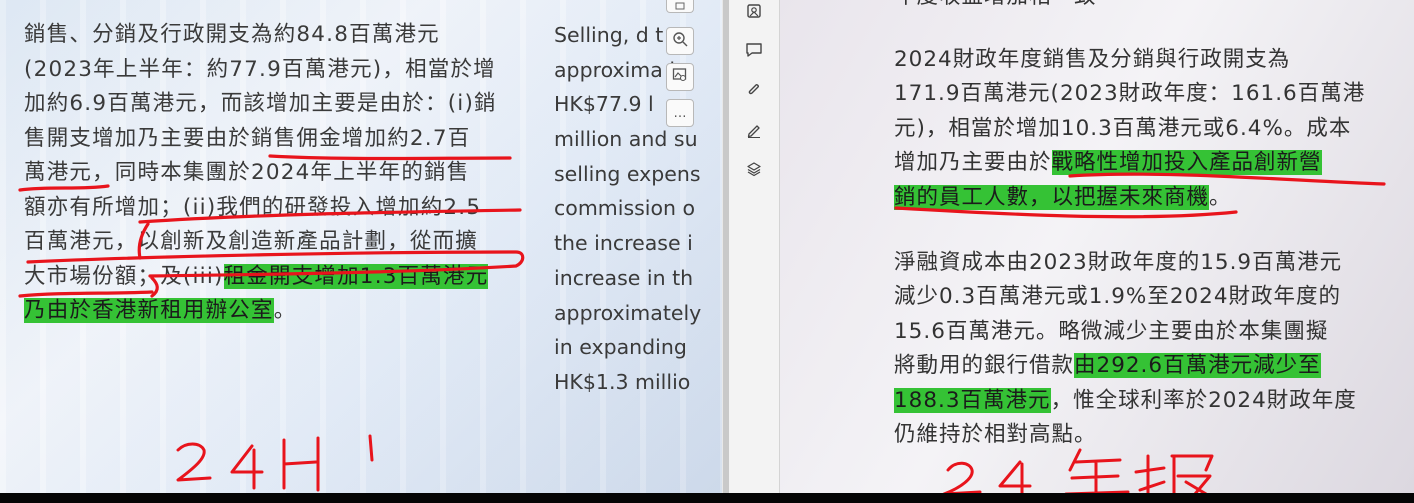 The height and width of the screenshot is (503, 1414). What do you see at coordinates (622, 381) in the screenshot?
I see `english-line: HK$1.3 millio` at bounding box center [622, 381].